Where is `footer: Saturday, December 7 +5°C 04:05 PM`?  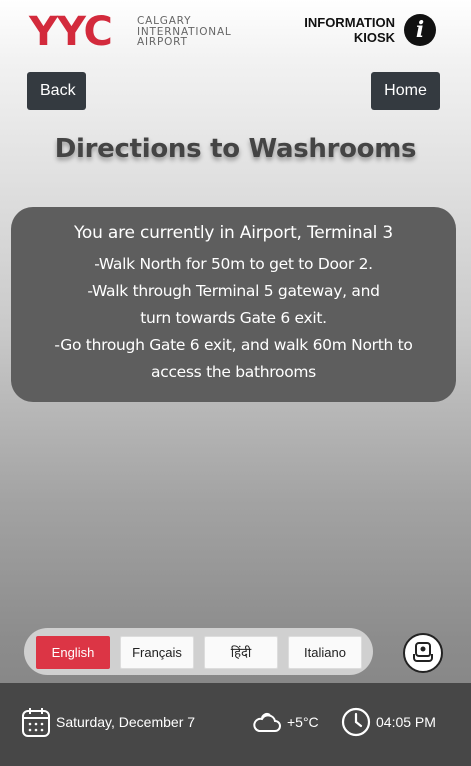
footer: Saturday, December 7 +5°C 04:05 PM is located at coordinates (235, 724).